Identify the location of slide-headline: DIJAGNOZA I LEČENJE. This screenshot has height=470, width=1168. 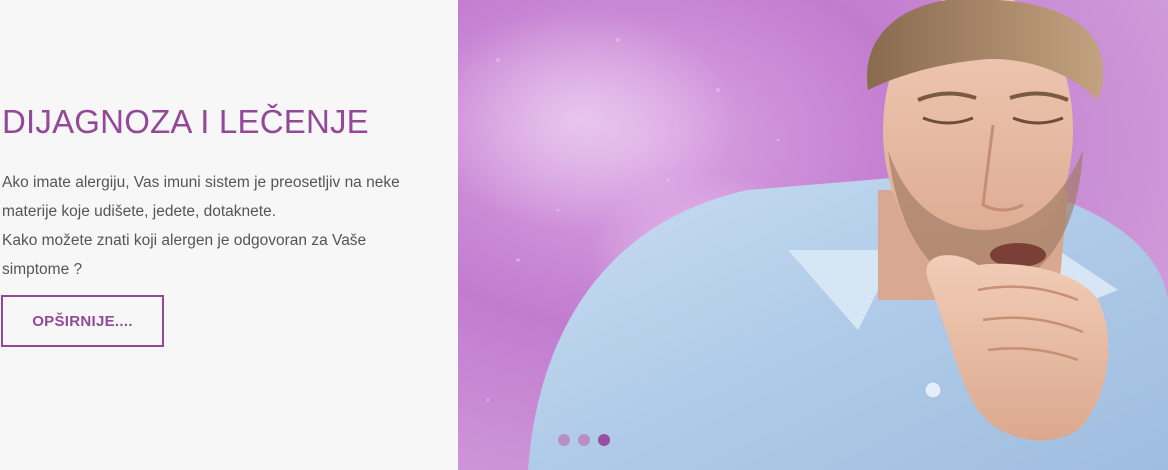
(185, 121).